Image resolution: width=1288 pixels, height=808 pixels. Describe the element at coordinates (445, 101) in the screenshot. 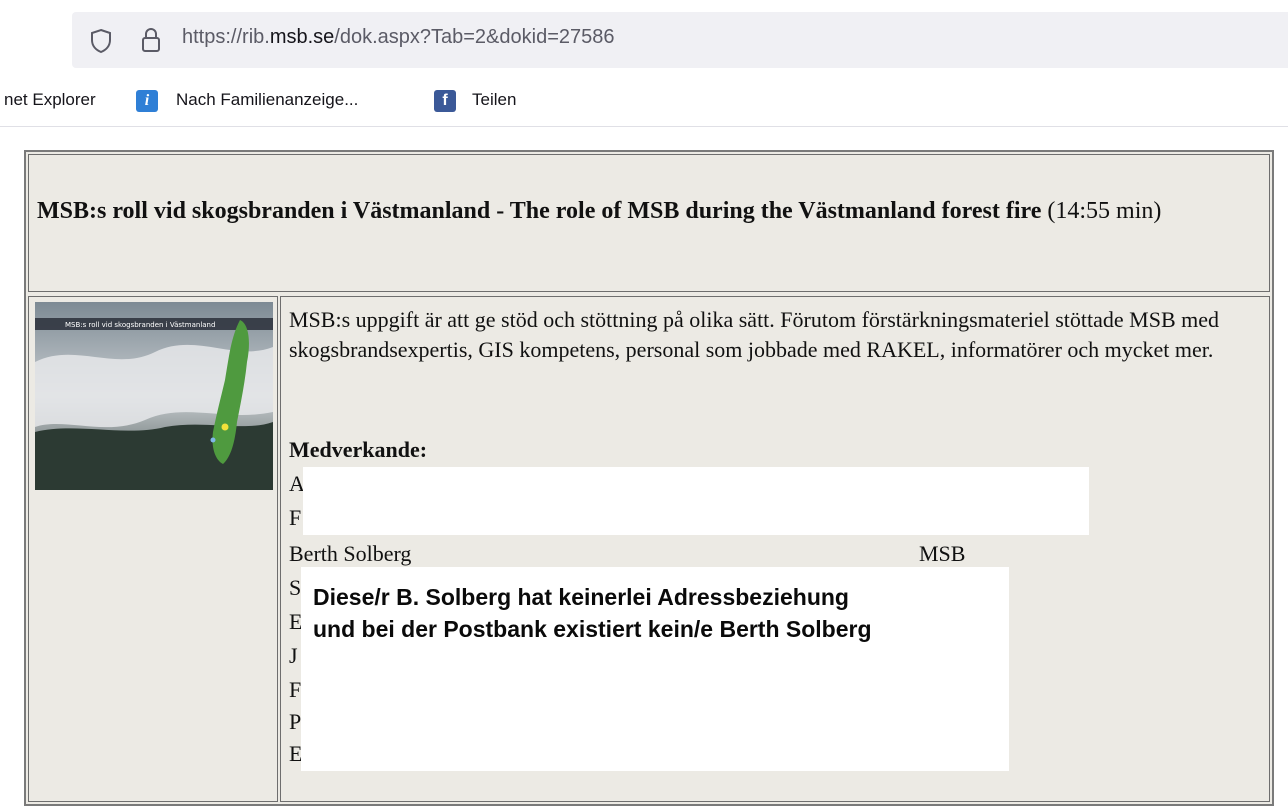

I see `facebook-icon: f` at that location.